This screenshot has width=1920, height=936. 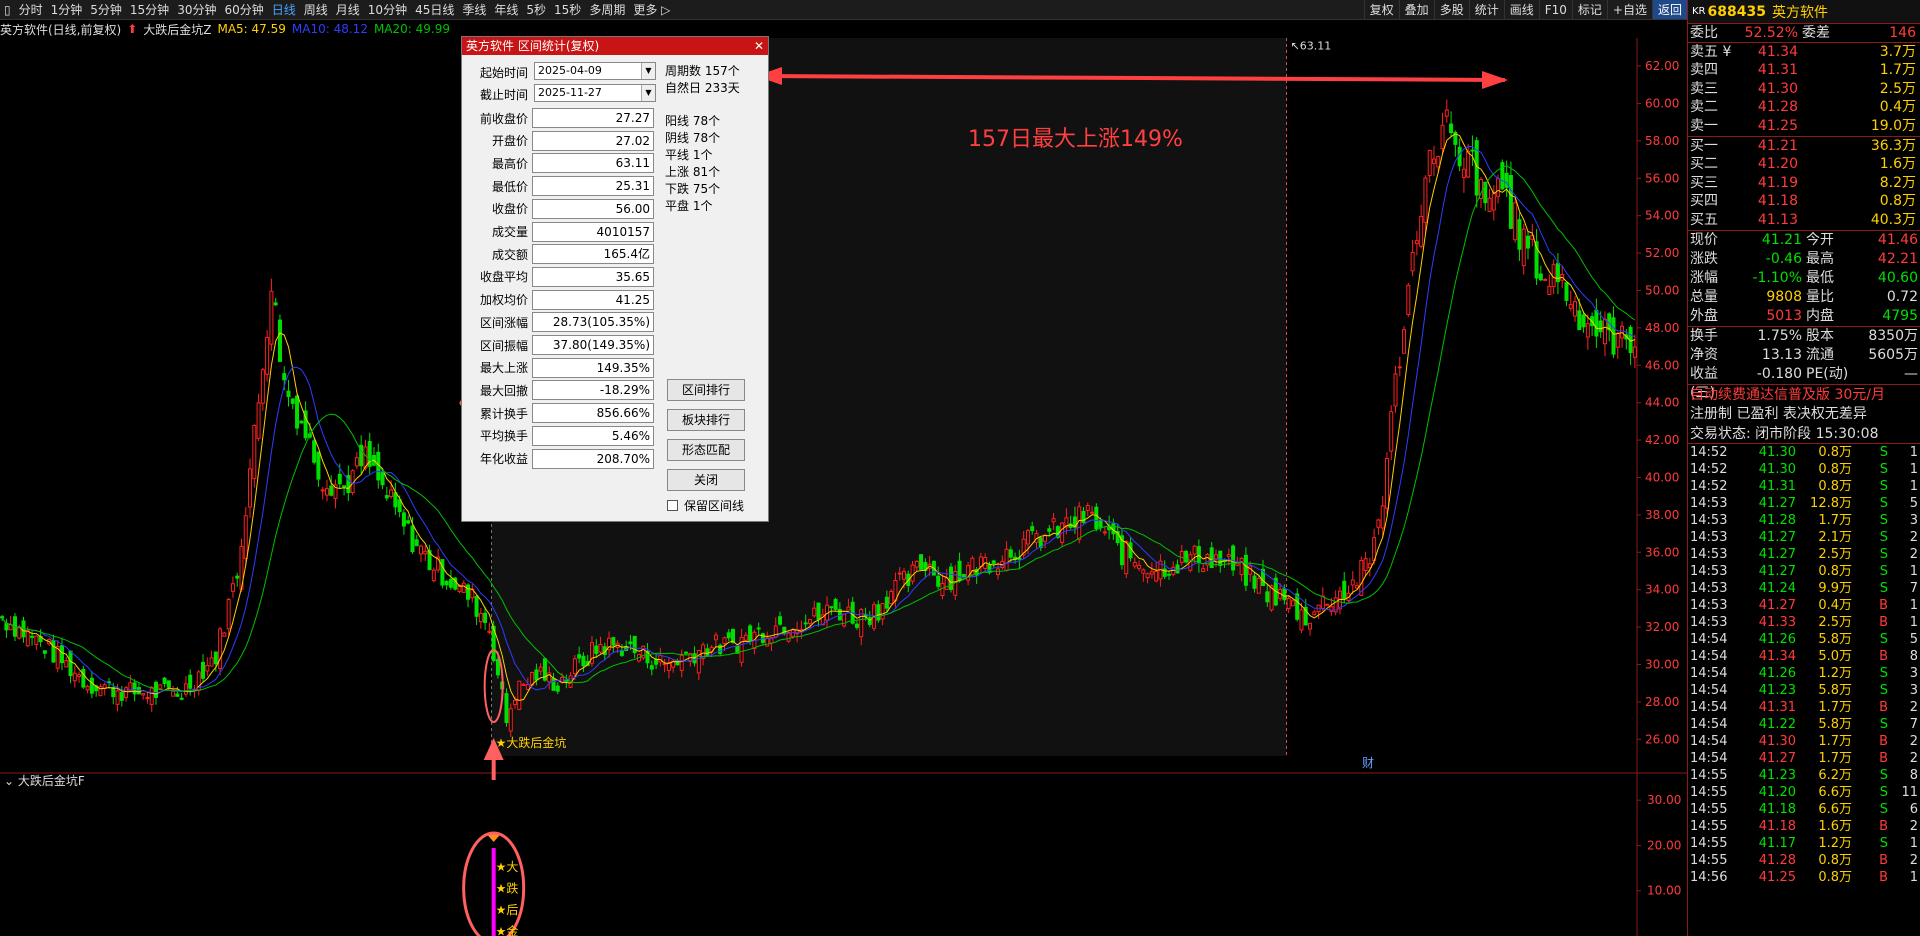 What do you see at coordinates (1804, 220) in the screenshot?
I see `bids-row: 买五 41.13 40.3万` at bounding box center [1804, 220].